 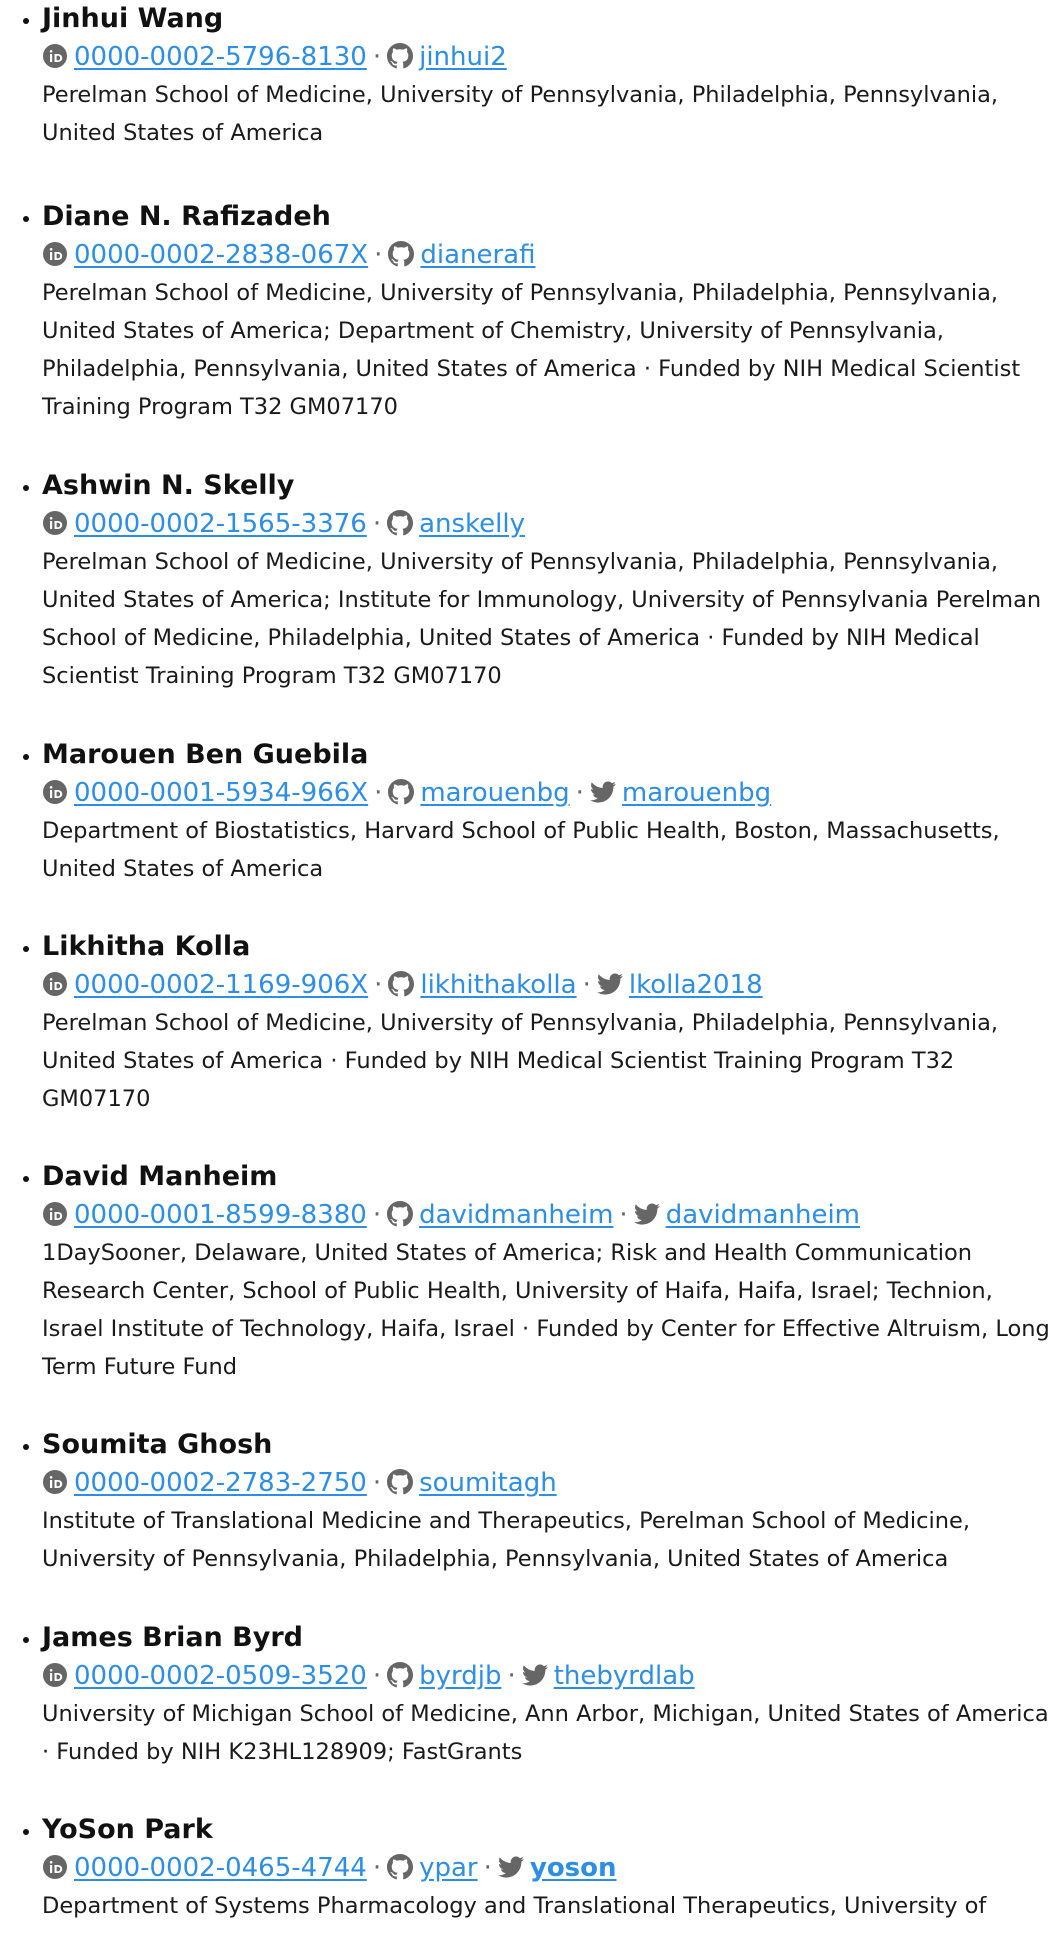 What do you see at coordinates (146, 946) in the screenshot?
I see `author-name: Likhitha Kolla` at bounding box center [146, 946].